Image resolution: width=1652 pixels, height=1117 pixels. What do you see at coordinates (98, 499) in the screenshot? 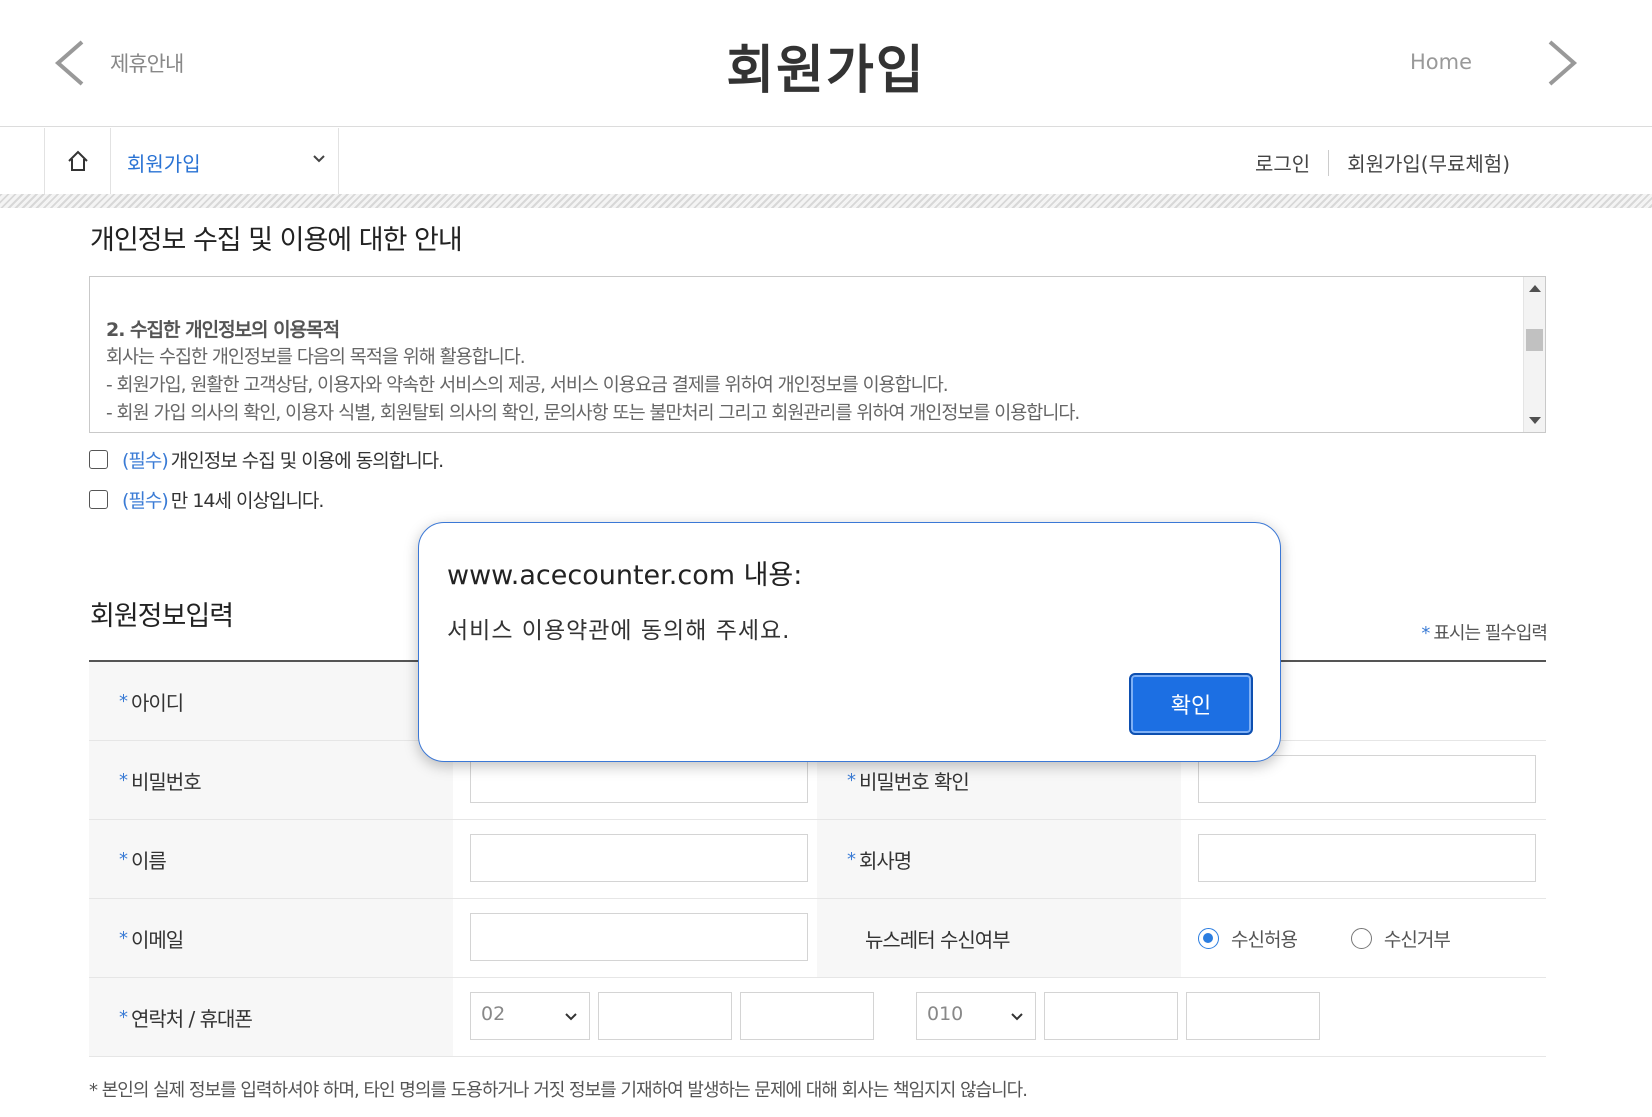
I see `agree-age-checkbox` at bounding box center [98, 499].